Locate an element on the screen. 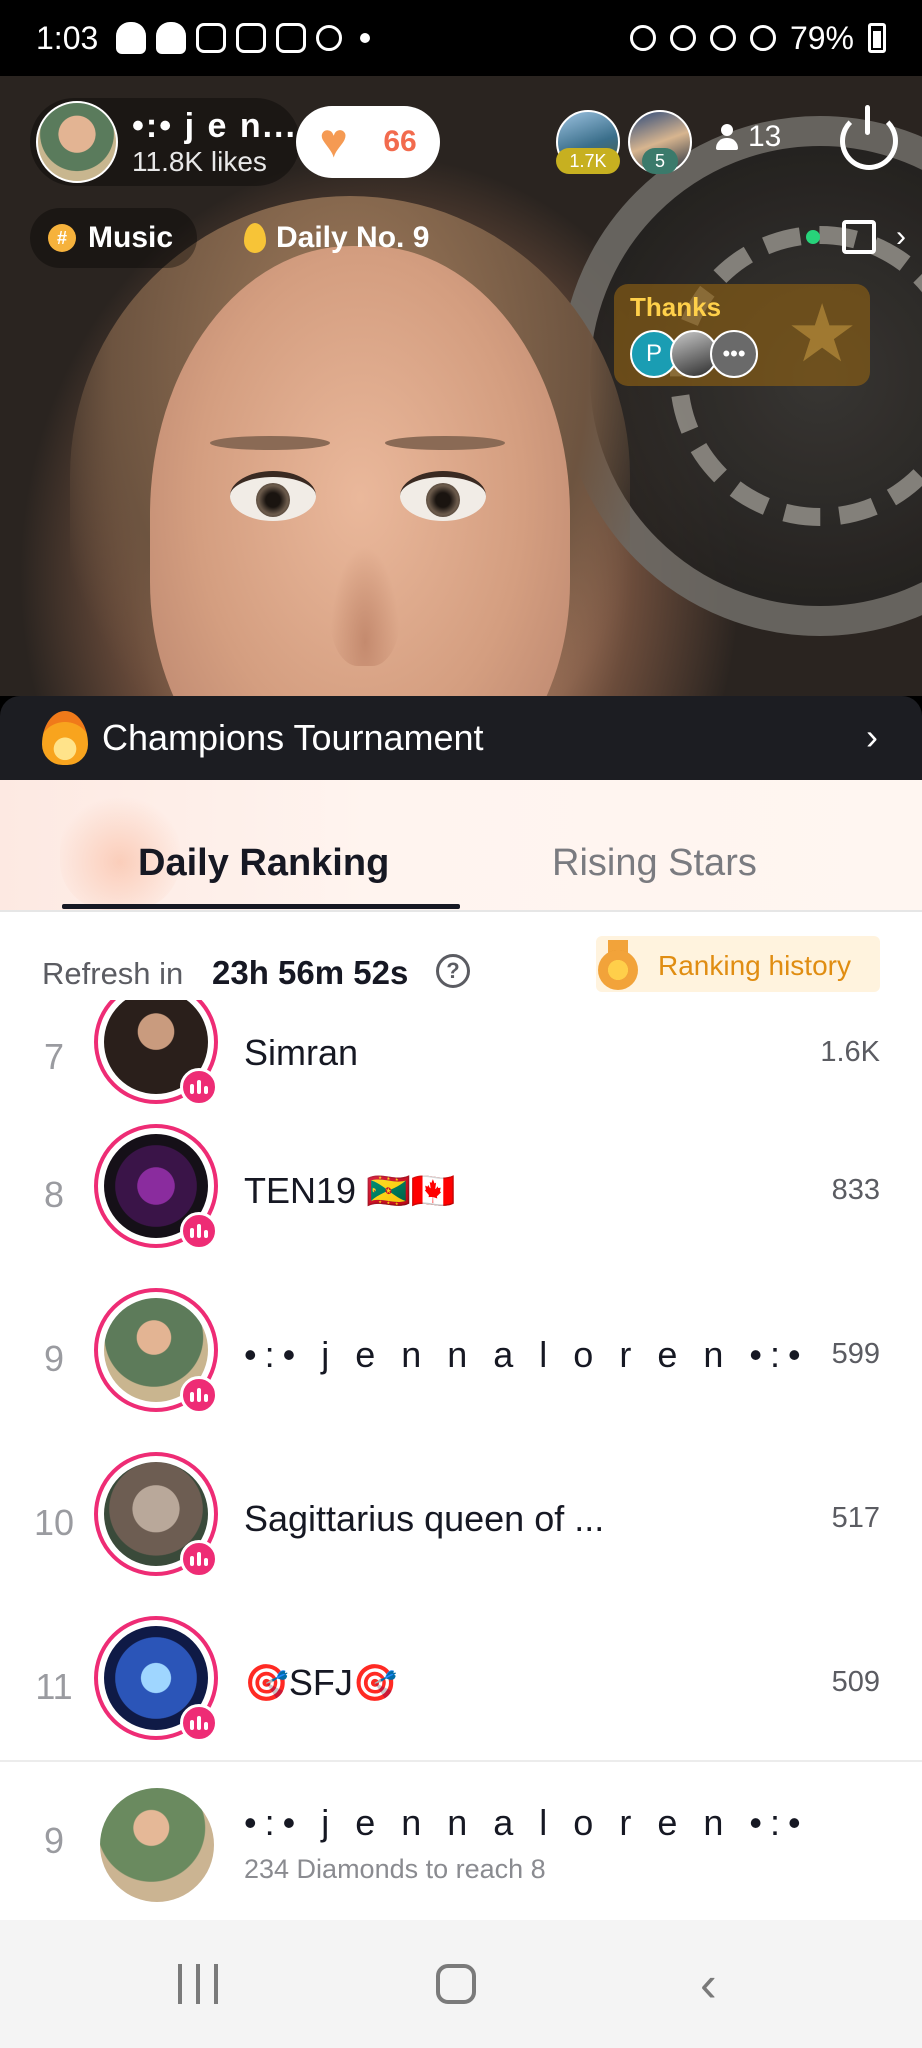  host-avatar is located at coordinates (77, 142).